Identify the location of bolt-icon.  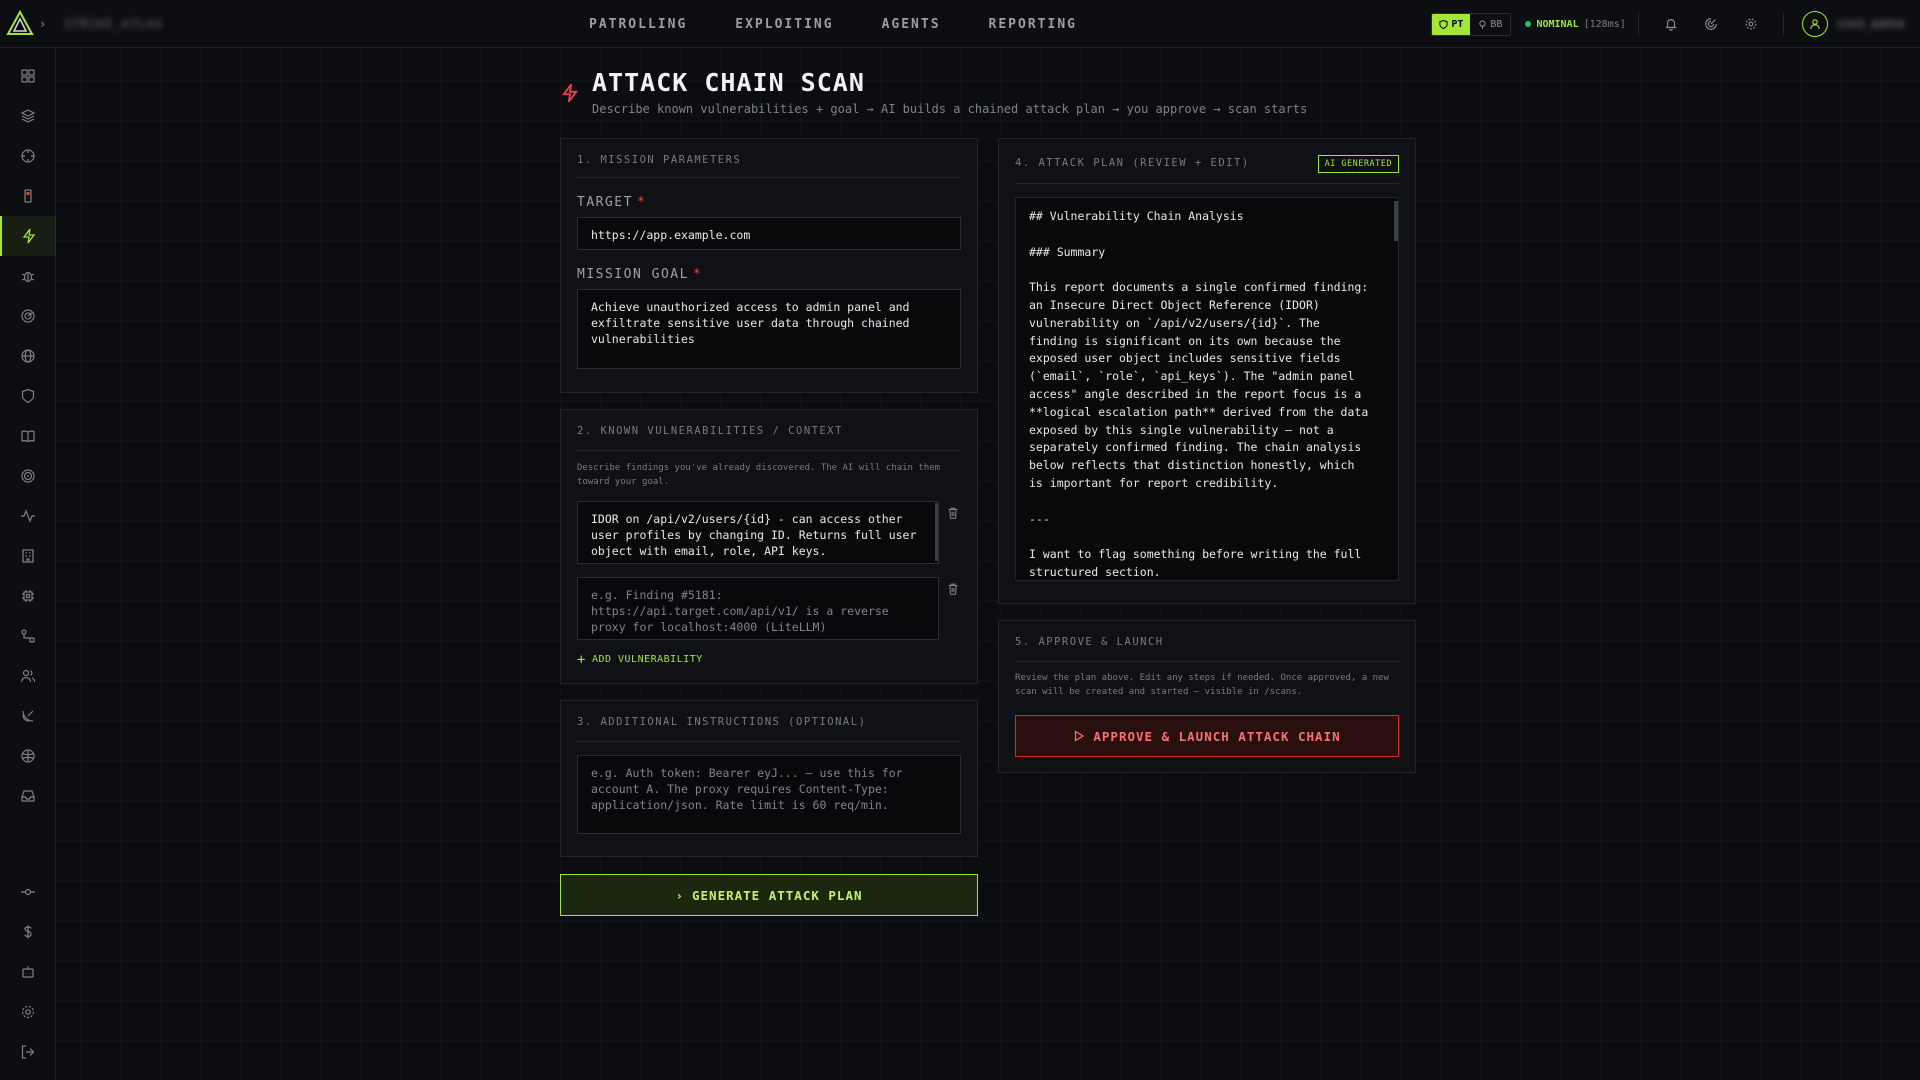
(29, 236).